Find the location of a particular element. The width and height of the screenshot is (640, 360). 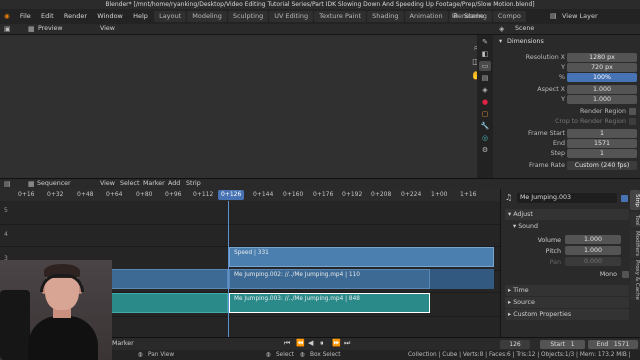

workspace-tab-animation: Animation is located at coordinates (426, 16).